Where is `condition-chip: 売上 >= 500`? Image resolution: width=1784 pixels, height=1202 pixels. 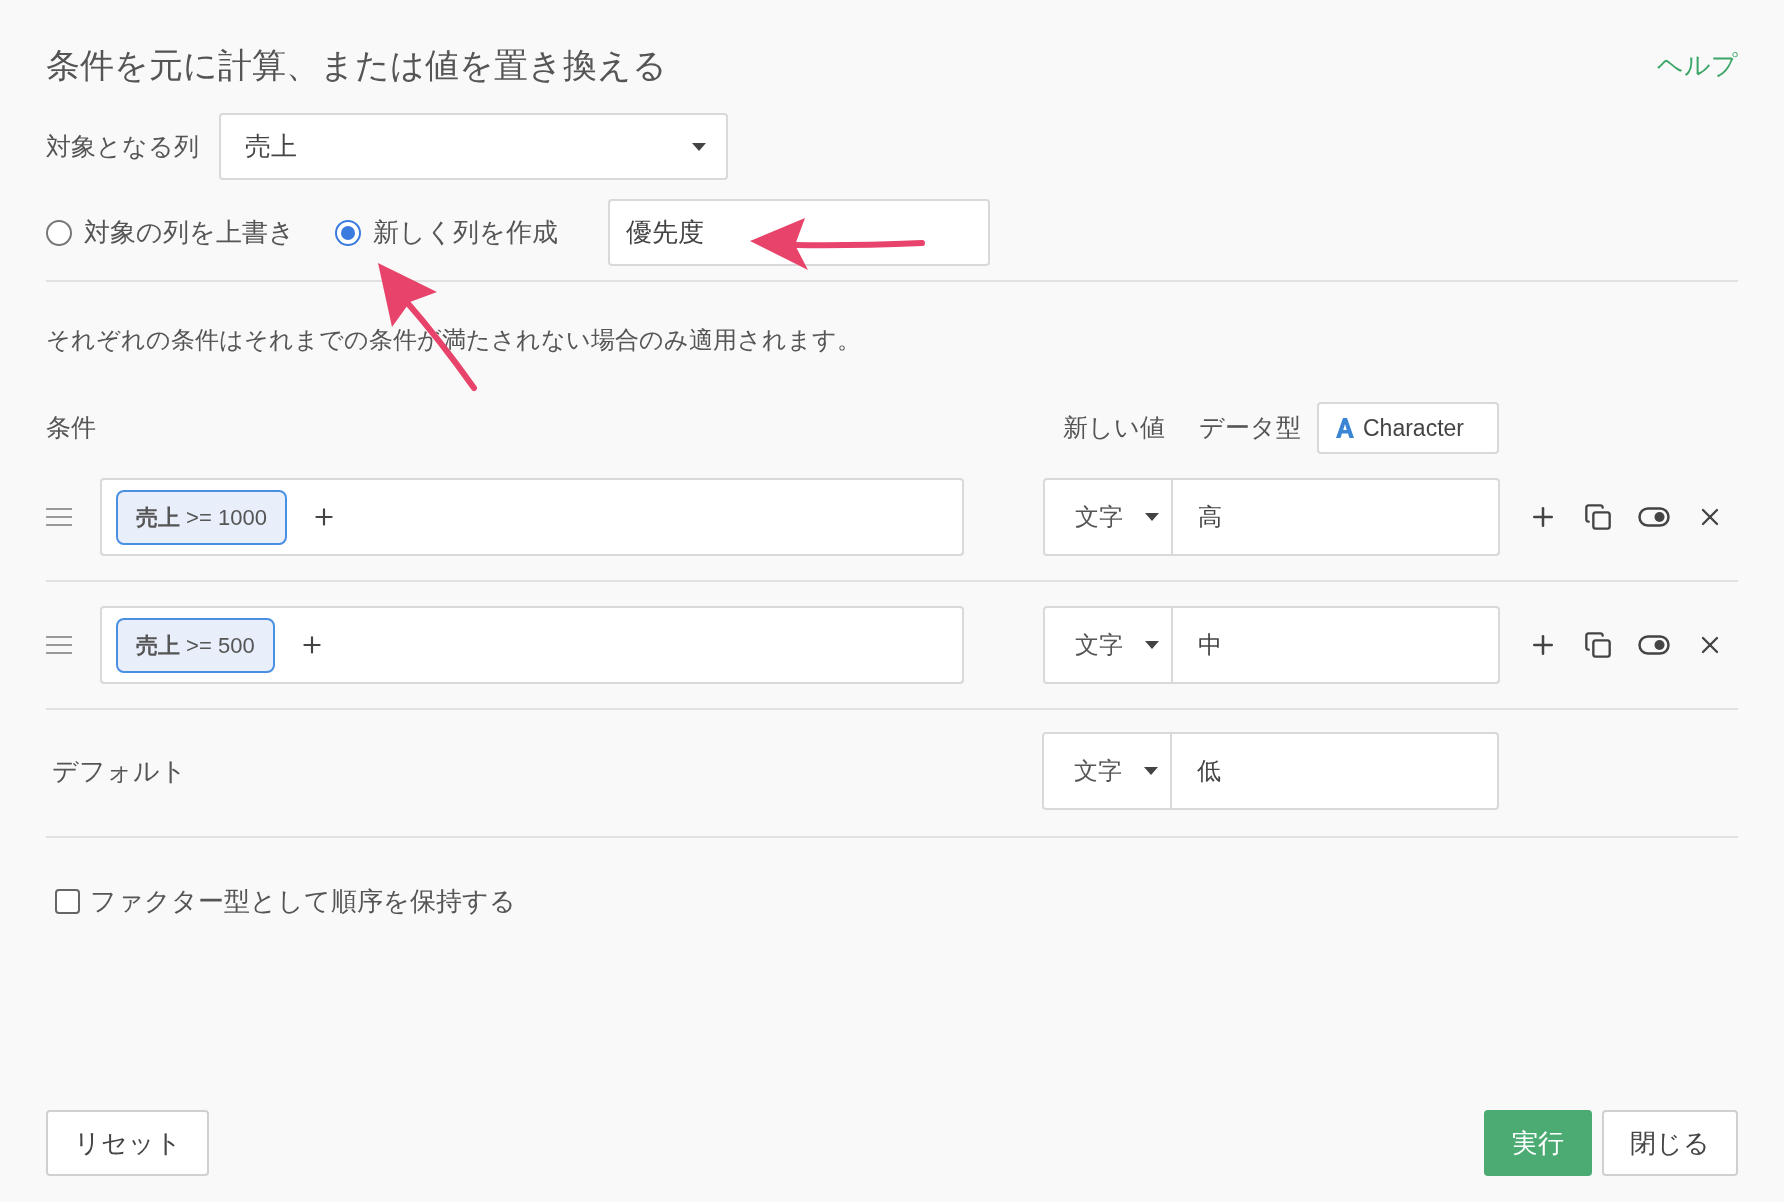
condition-chip: 売上 >= 500 is located at coordinates (195, 645).